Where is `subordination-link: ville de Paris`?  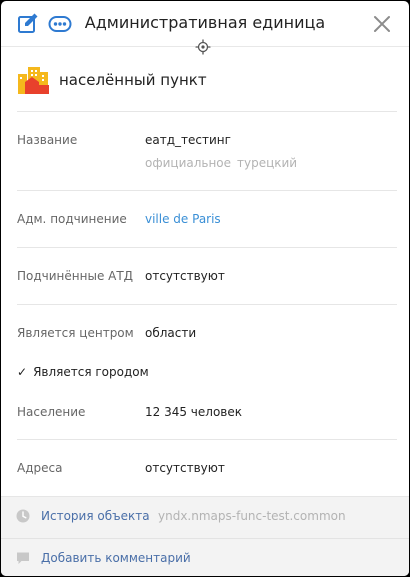
subordination-link: ville de Paris is located at coordinates (183, 219).